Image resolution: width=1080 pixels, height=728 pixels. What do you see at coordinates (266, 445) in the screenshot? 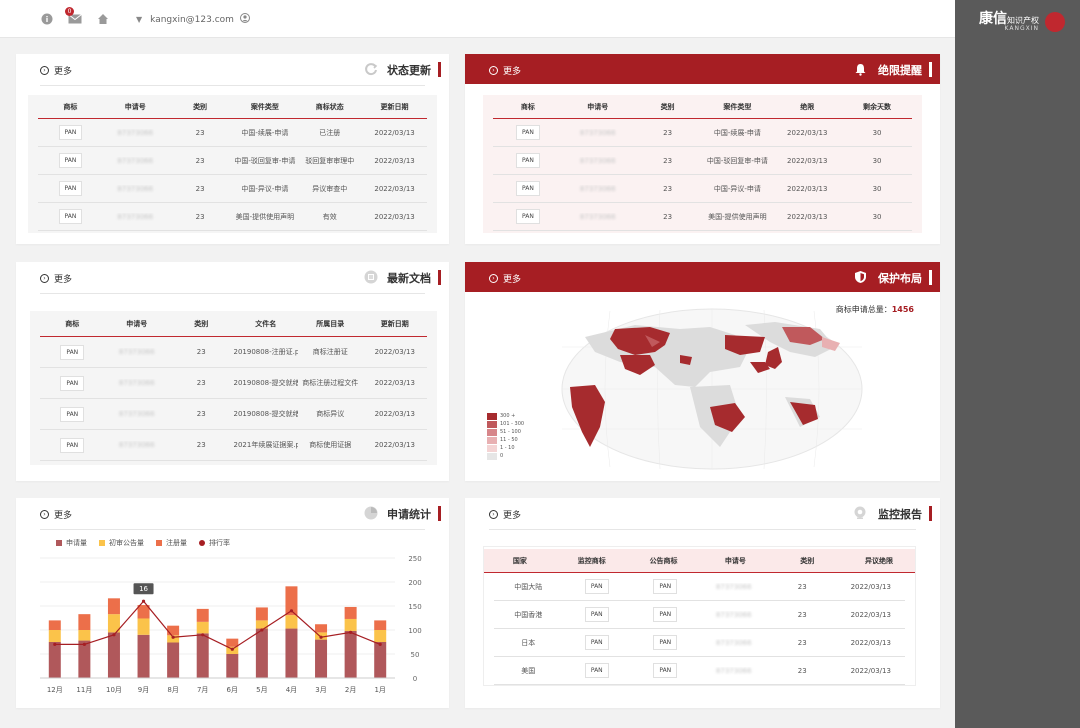
I see `file-name: 2021年续展证据案.pdf` at bounding box center [266, 445].